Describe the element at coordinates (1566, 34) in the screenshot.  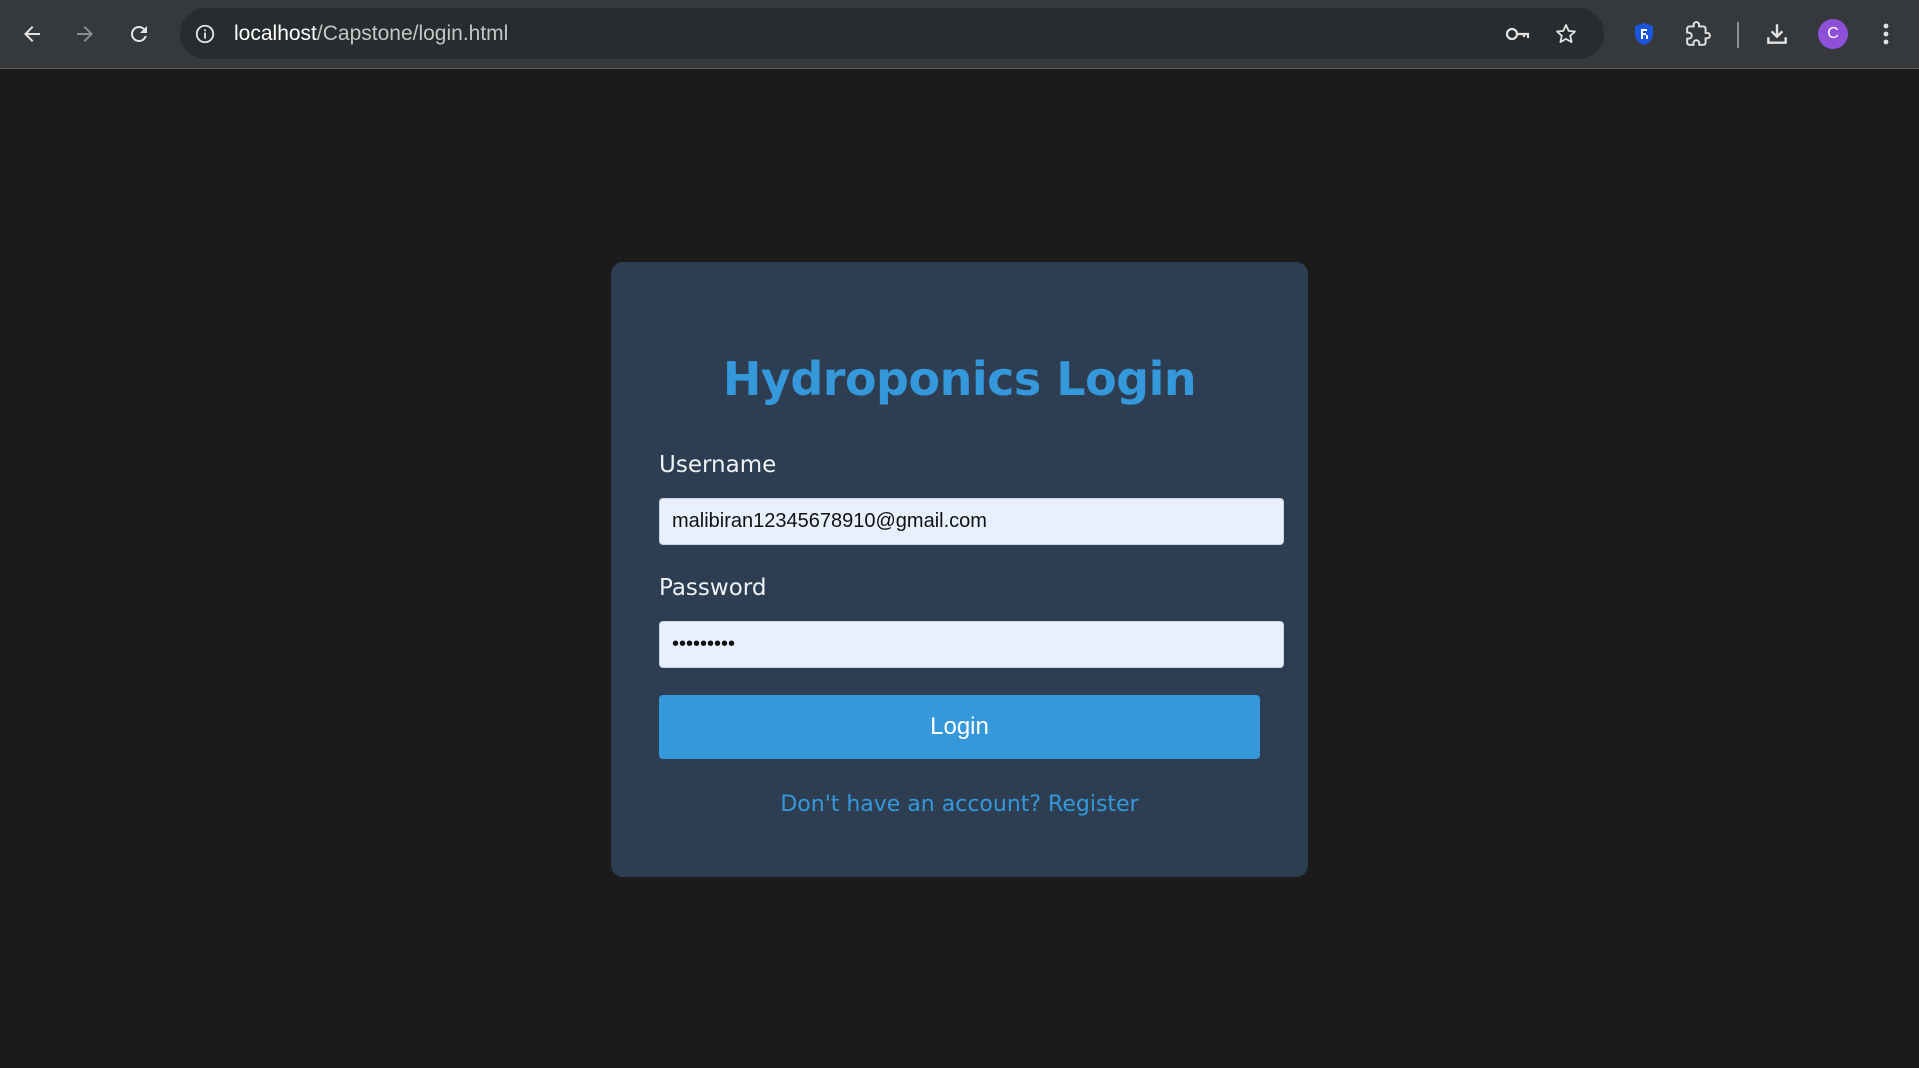
I see `bookmark-star-icon` at that location.